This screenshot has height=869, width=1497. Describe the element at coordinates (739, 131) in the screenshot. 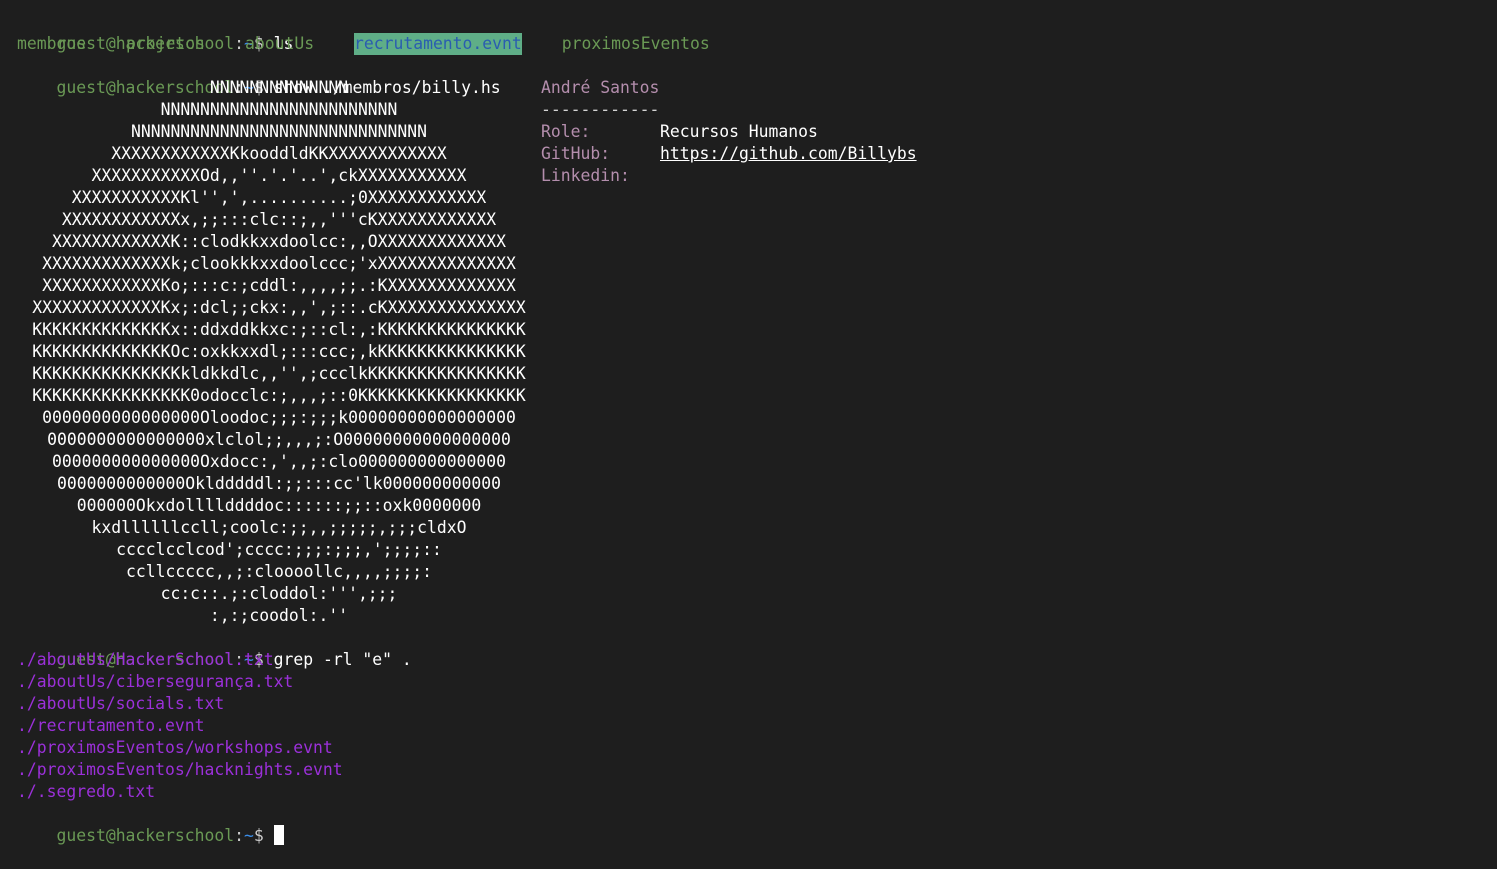

I see `role-value: Recursos Humanos` at that location.